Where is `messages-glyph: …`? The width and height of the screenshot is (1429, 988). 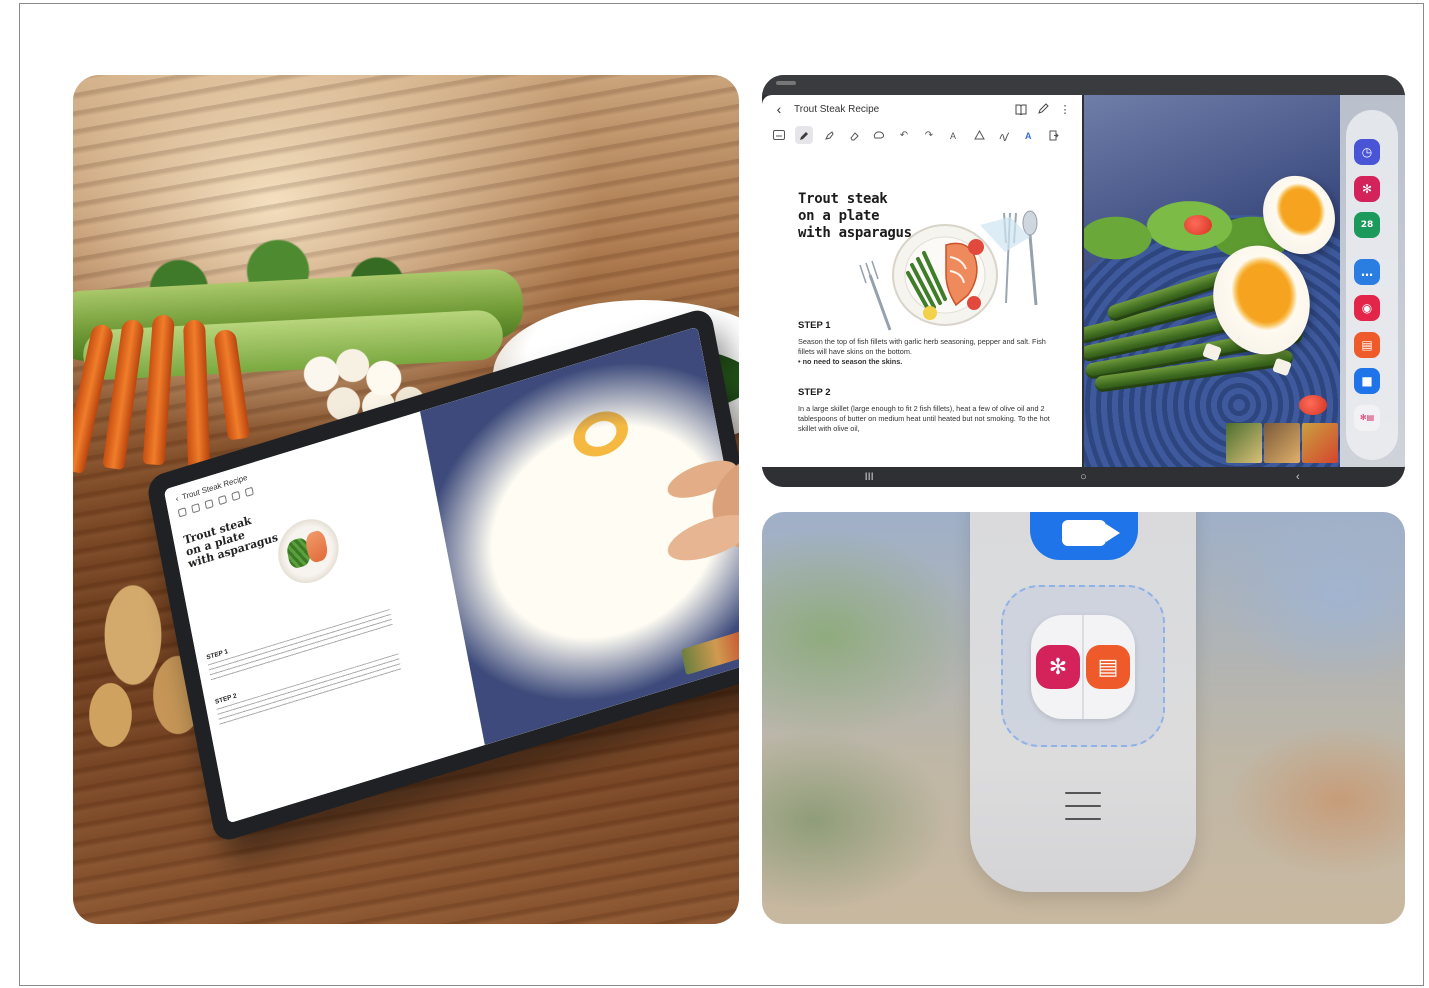 messages-glyph: … is located at coordinates (1367, 272).